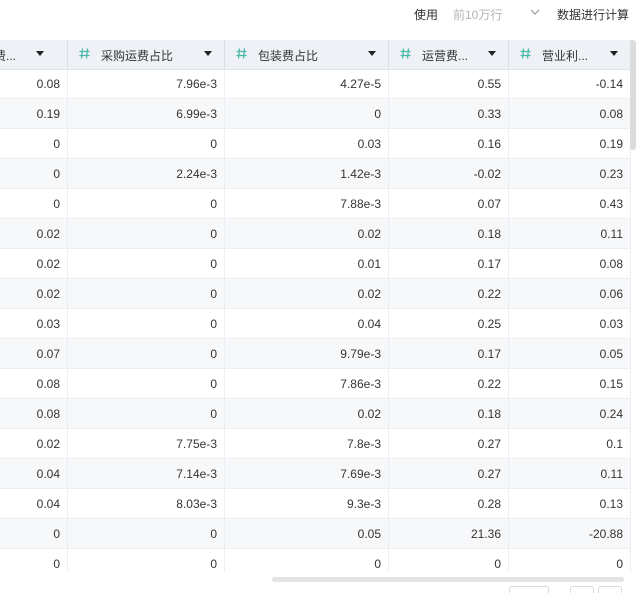  What do you see at coordinates (315, 444) in the screenshot?
I see `table-row: 0.02 7.75e-3 7.8e-3 0.27 0.1` at bounding box center [315, 444].